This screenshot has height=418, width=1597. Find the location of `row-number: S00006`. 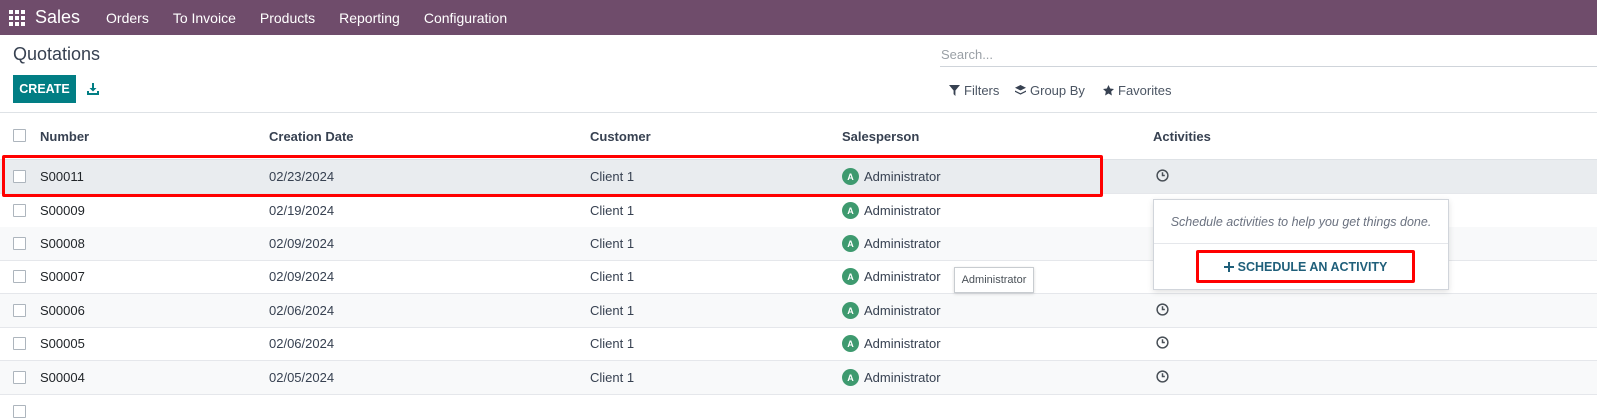

row-number: S00006 is located at coordinates (62, 310).